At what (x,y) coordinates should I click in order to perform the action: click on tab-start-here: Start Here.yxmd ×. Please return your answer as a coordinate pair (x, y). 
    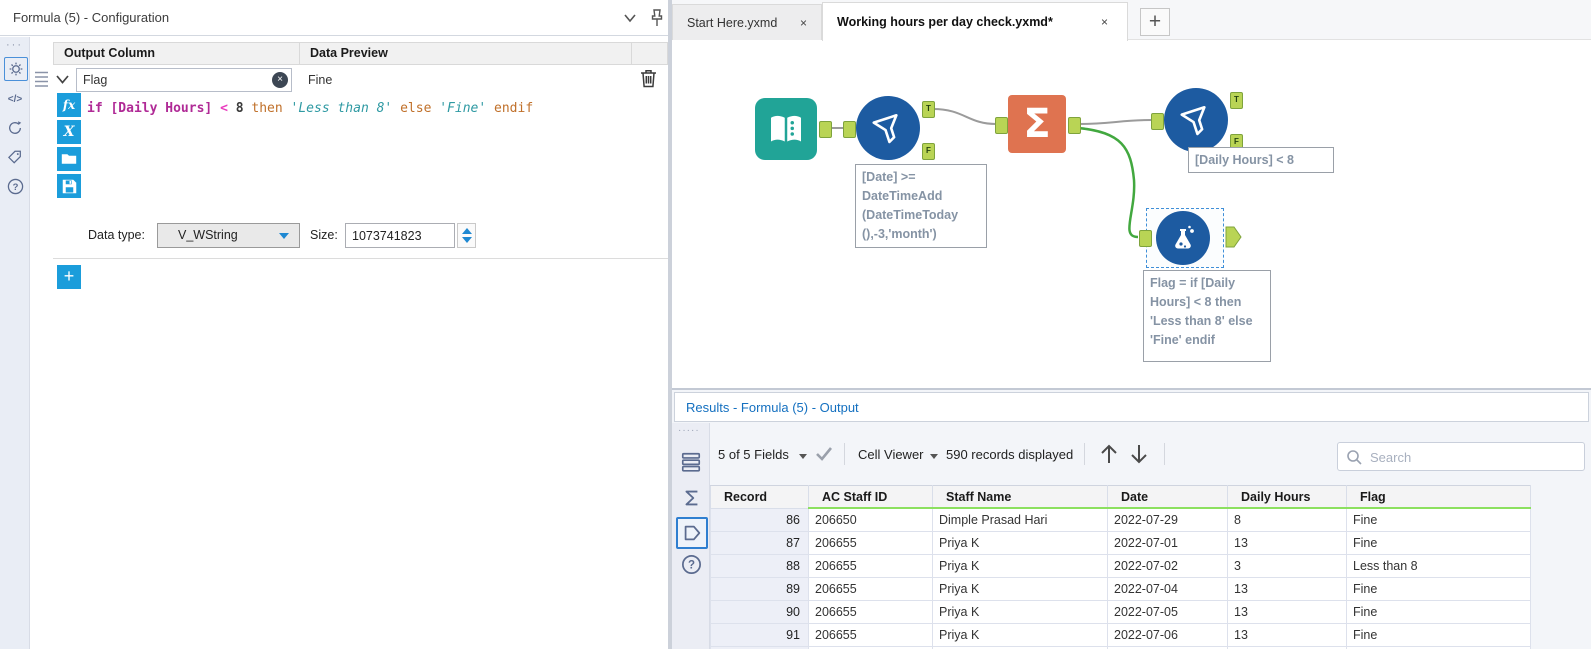
    Looking at the image, I should click on (747, 22).